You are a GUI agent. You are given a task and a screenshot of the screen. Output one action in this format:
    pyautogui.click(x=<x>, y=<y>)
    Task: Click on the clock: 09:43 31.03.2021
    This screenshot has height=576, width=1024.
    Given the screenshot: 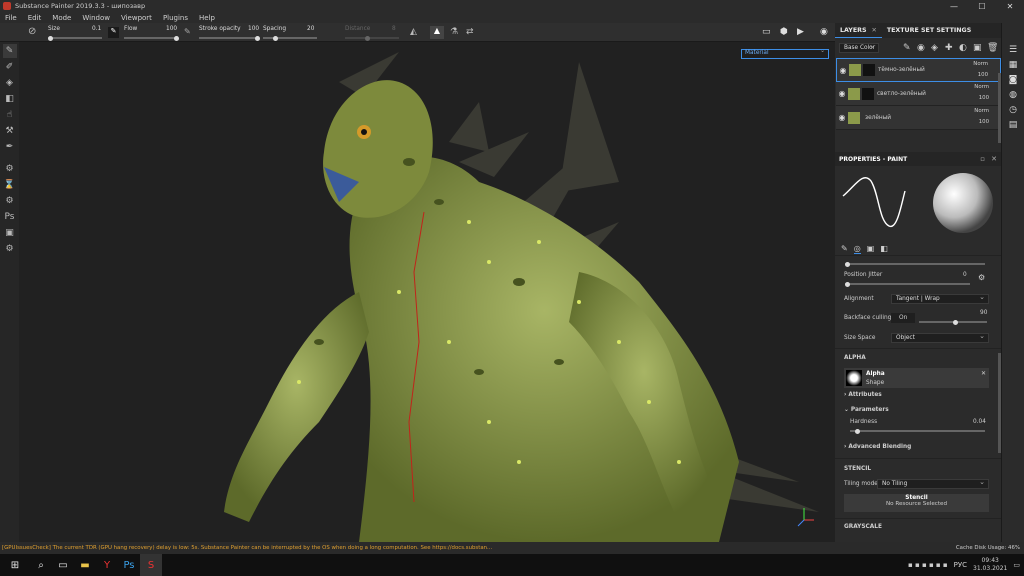 What is the action you would take?
    pyautogui.click(x=990, y=565)
    